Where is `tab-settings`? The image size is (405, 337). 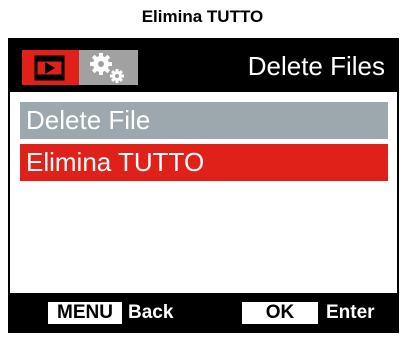 tab-settings is located at coordinates (108, 67).